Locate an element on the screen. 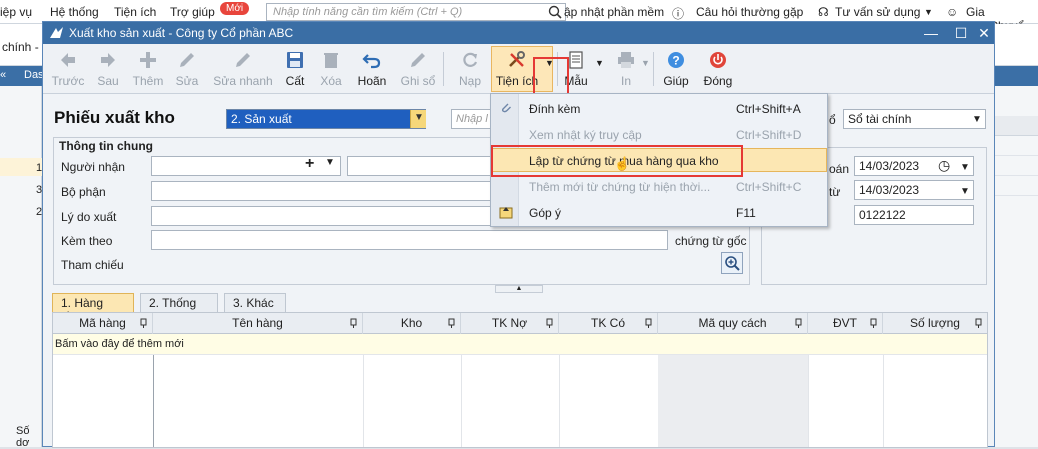 The width and height of the screenshot is (1038, 449). doc-date-field: 14/03/2023 is located at coordinates (914, 190).